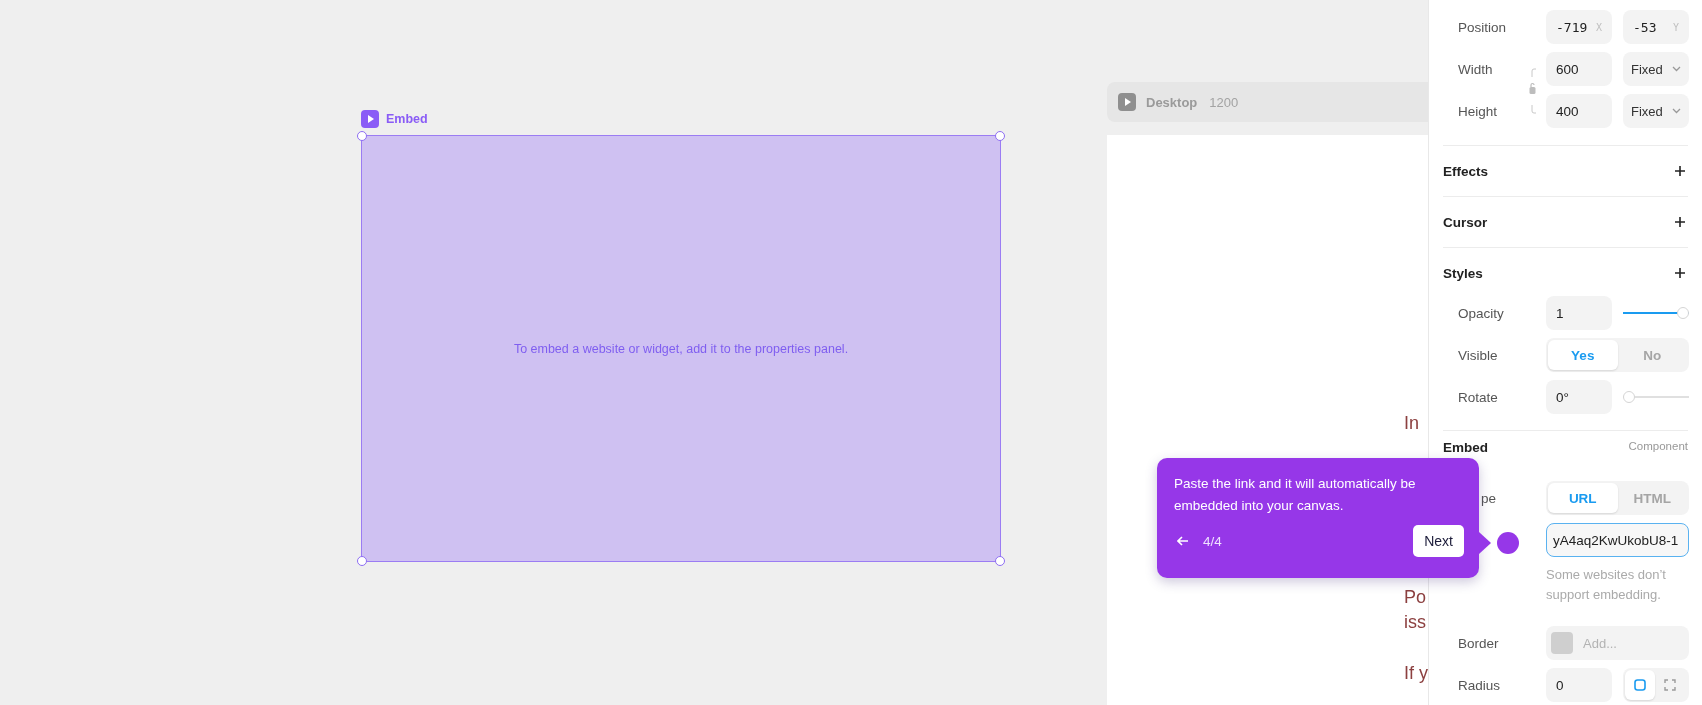 The image size is (1702, 705). I want to click on square-icon, so click(1640, 685).